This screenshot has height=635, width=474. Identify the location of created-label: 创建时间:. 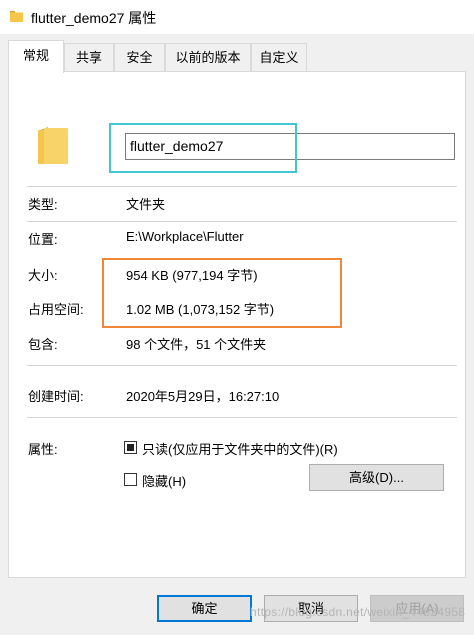
(56, 396).